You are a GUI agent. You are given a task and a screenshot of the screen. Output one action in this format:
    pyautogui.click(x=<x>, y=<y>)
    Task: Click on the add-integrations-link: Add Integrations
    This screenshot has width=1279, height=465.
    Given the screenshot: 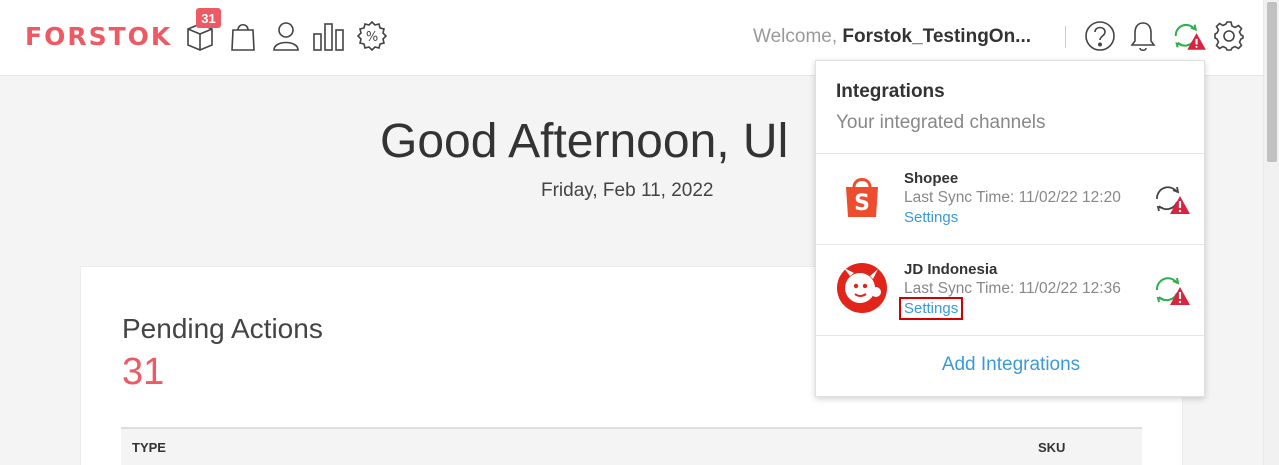 What is the action you would take?
    pyautogui.click(x=1011, y=365)
    